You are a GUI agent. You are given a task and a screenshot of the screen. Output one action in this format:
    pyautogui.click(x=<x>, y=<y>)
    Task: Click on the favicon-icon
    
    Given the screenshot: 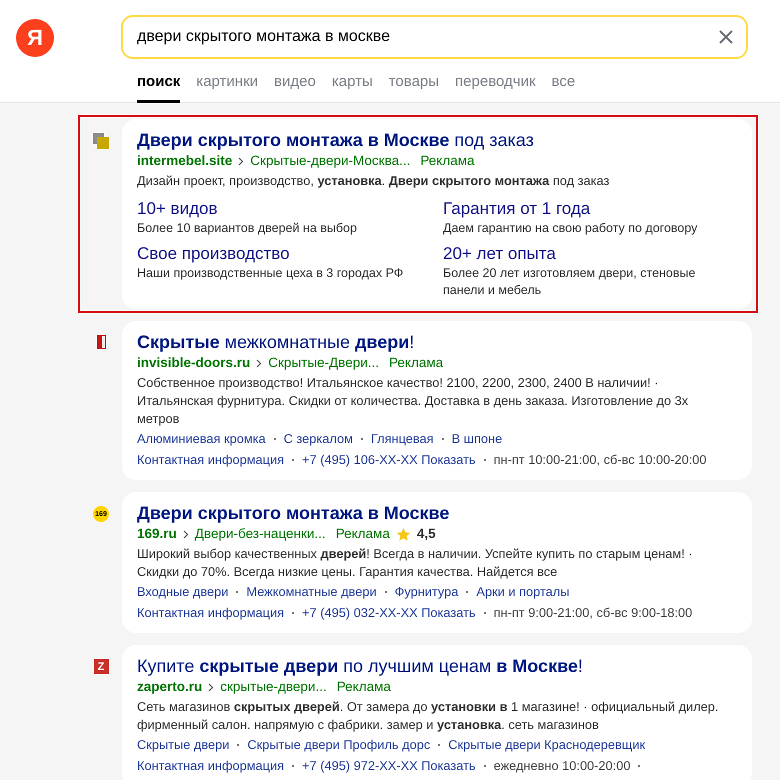 What is the action you would take?
    pyautogui.click(x=101, y=141)
    